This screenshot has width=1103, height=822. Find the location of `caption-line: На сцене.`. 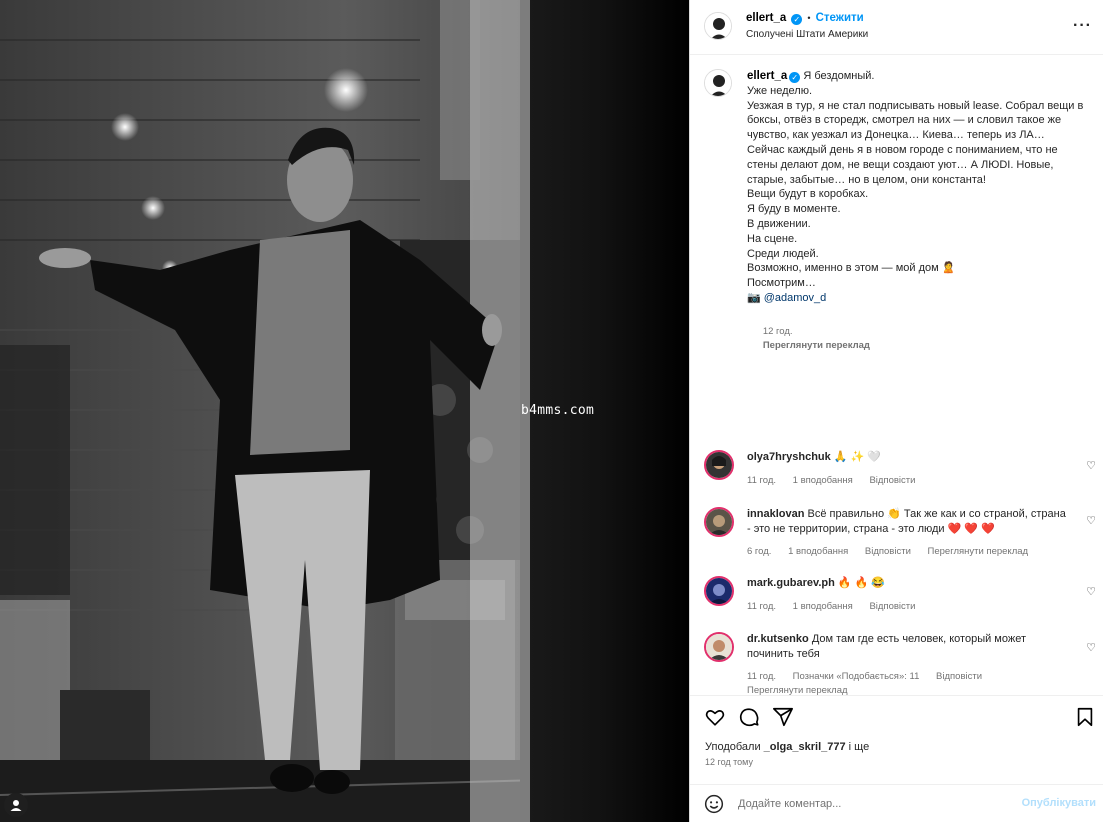

caption-line: На сцене. is located at coordinates (772, 238).